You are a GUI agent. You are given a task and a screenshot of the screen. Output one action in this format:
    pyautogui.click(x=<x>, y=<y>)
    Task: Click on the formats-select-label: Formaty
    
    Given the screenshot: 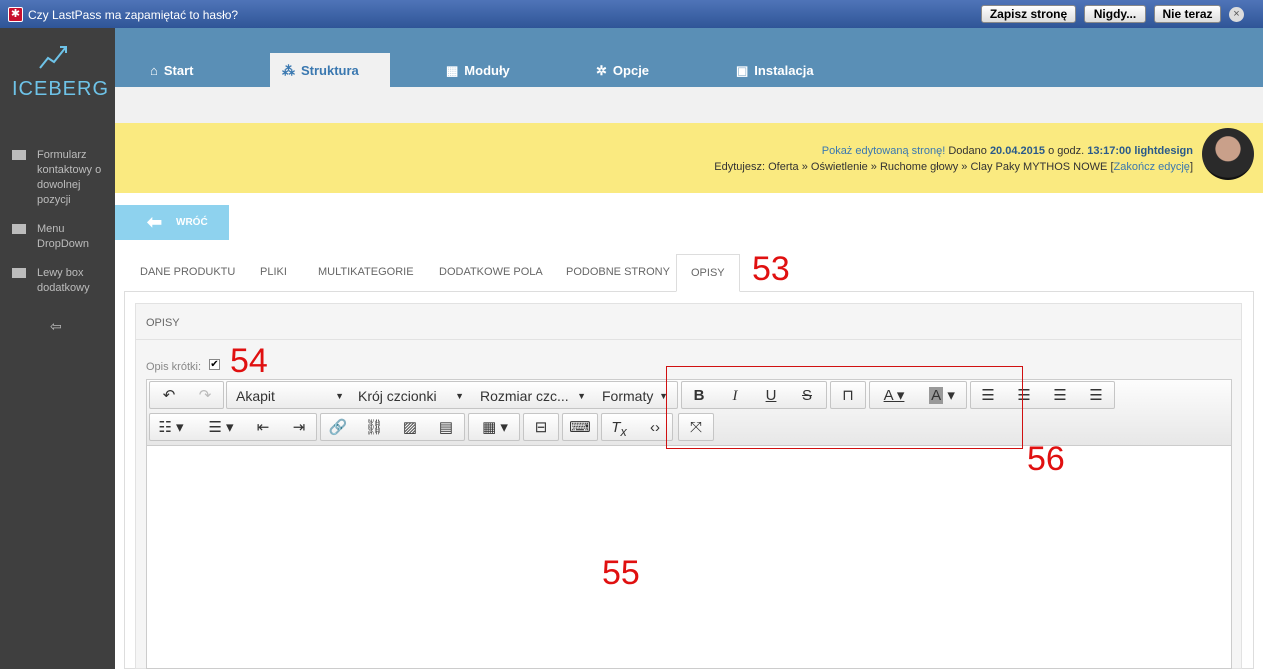 What is the action you would take?
    pyautogui.click(x=628, y=396)
    